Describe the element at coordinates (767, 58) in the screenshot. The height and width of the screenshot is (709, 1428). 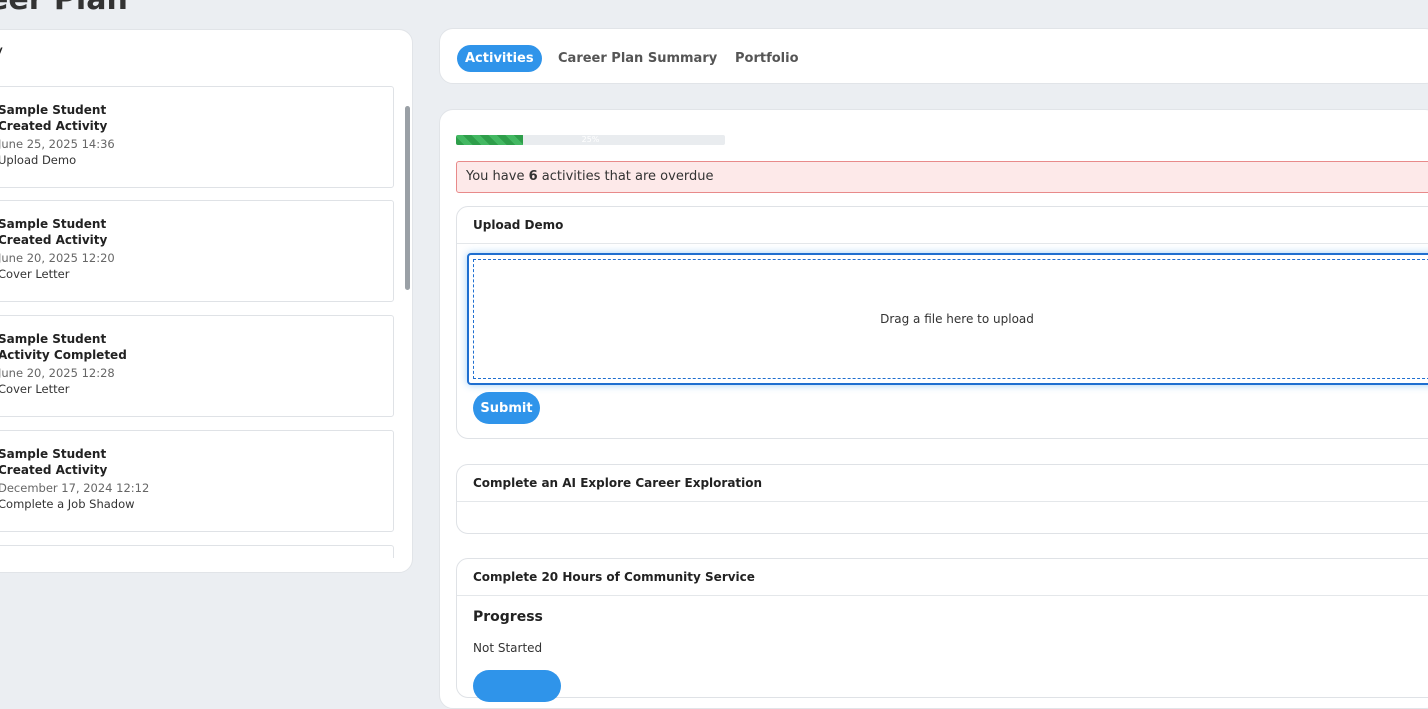
I see `tab-portfolio: Portfolio` at that location.